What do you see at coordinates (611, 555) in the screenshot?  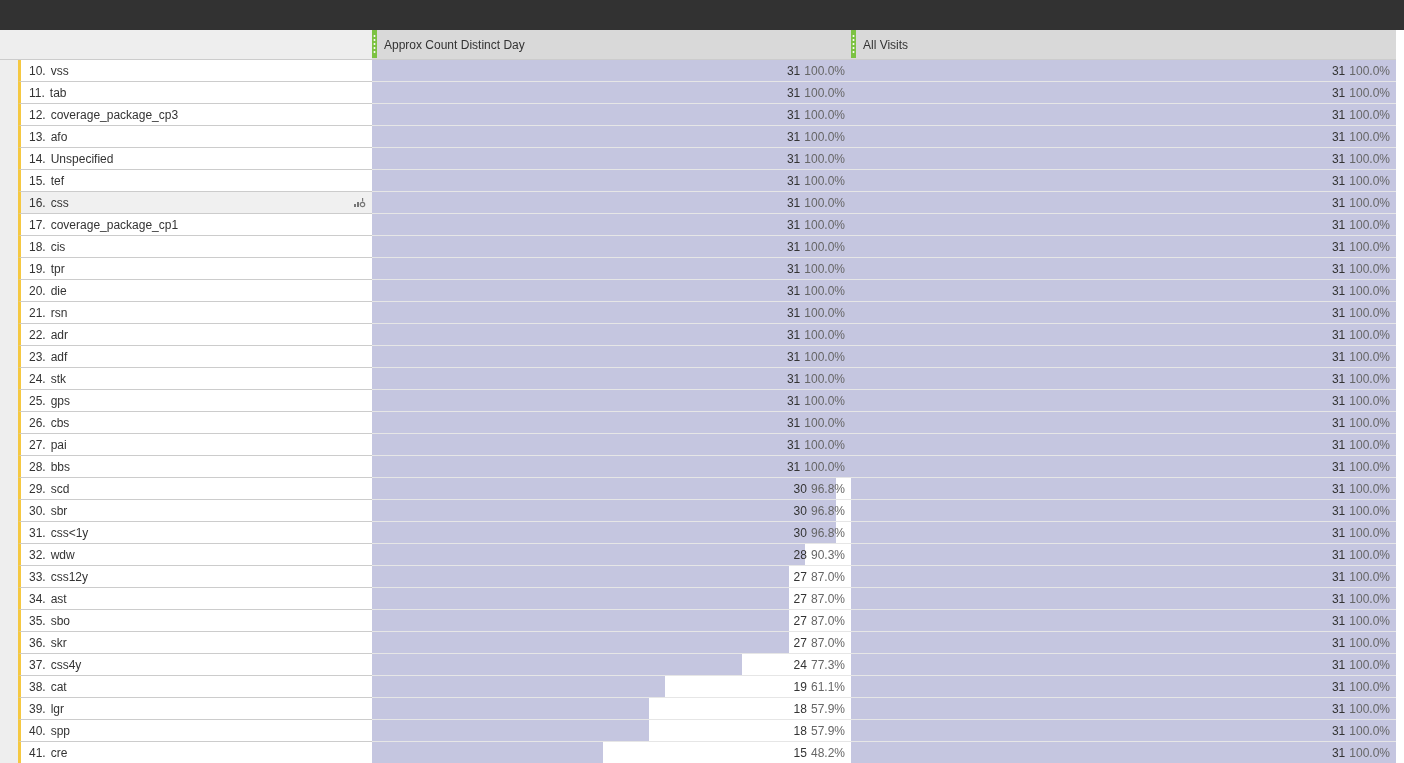 I see `table-cell: 28 90.3%` at bounding box center [611, 555].